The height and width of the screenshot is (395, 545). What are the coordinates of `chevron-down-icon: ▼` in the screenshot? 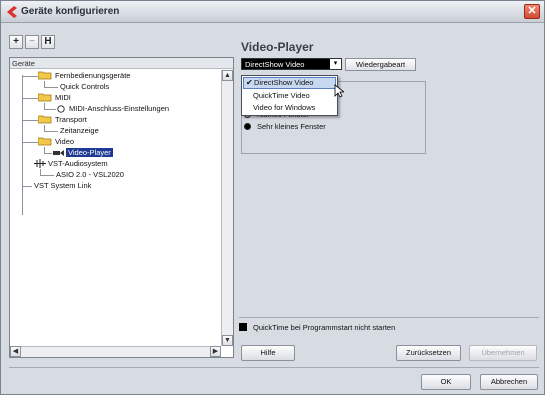 It's located at (227, 340).